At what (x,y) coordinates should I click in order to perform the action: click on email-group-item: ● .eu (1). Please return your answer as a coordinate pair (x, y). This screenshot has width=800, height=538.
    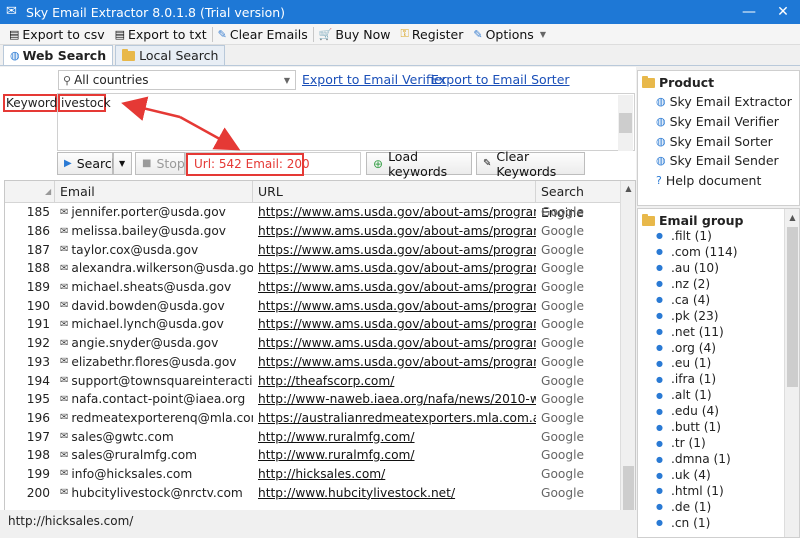
    Looking at the image, I should click on (718, 364).